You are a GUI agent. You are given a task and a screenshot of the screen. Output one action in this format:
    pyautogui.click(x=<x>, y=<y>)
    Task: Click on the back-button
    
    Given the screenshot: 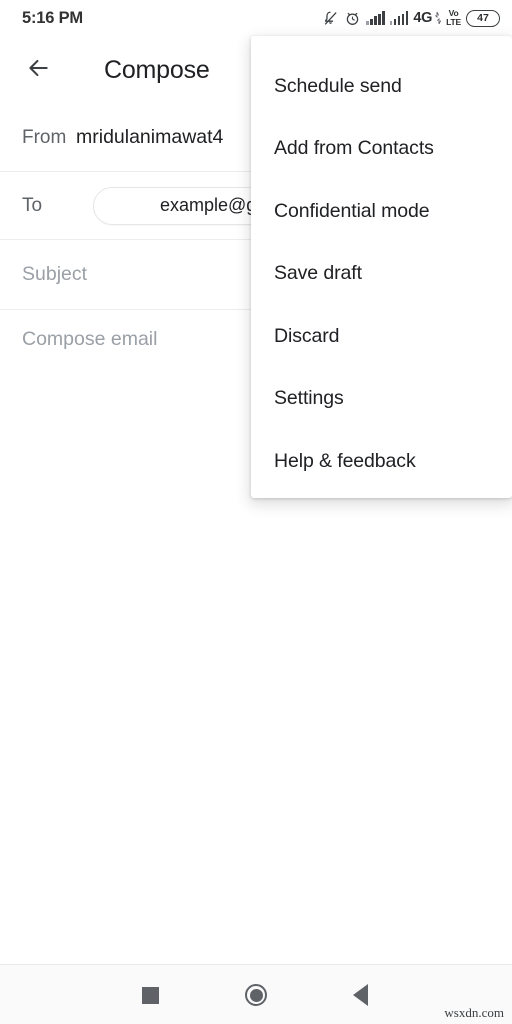 What is the action you would take?
    pyautogui.click(x=38, y=70)
    